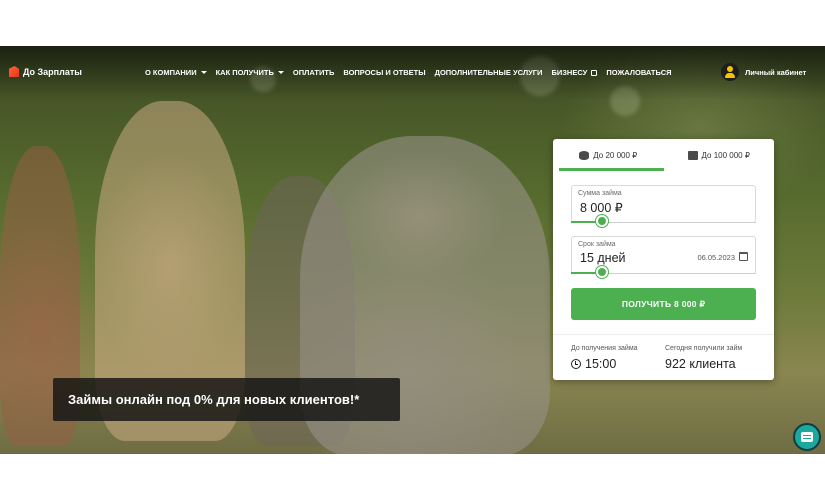  I want to click on chat-icon, so click(807, 437).